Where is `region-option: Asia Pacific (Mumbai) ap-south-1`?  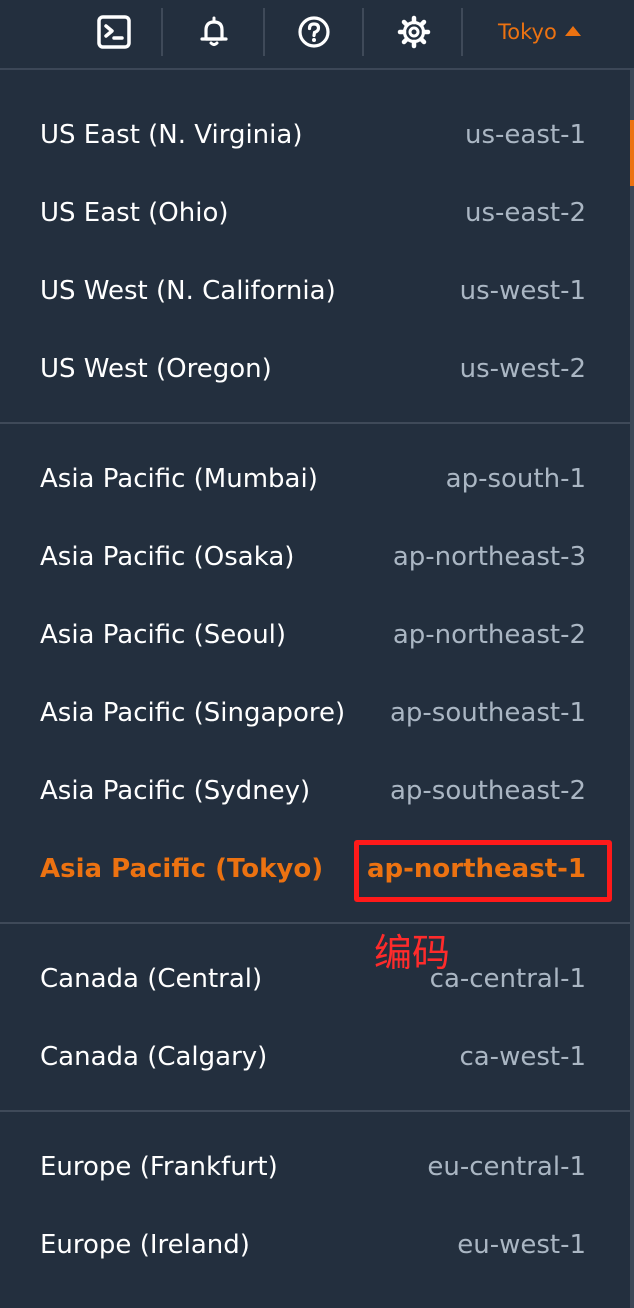
region-option: Asia Pacific (Mumbai) ap-south-1 is located at coordinates (315, 479).